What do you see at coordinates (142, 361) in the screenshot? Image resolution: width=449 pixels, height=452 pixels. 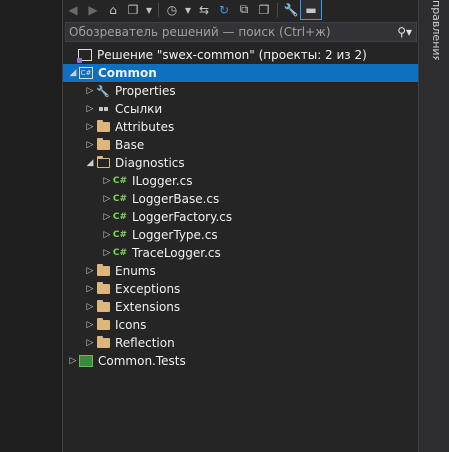 I see `tree-item-label: Common.Tests` at bounding box center [142, 361].